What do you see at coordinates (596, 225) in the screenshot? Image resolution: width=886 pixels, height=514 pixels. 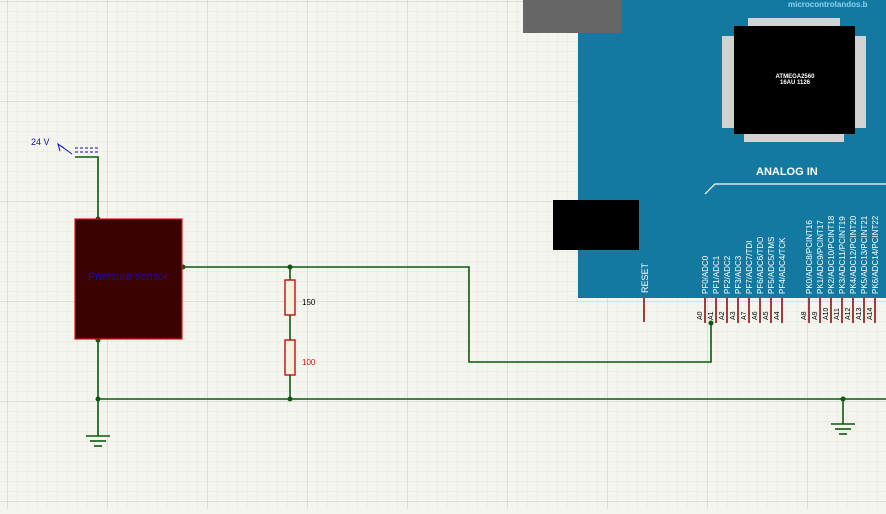 I see `power-jack` at bounding box center [596, 225].